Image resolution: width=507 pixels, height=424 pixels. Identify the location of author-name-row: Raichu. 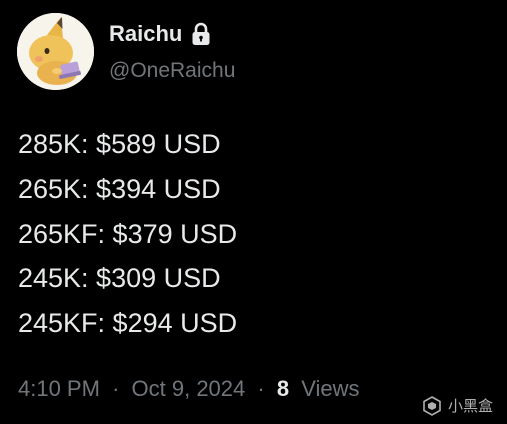
(160, 34).